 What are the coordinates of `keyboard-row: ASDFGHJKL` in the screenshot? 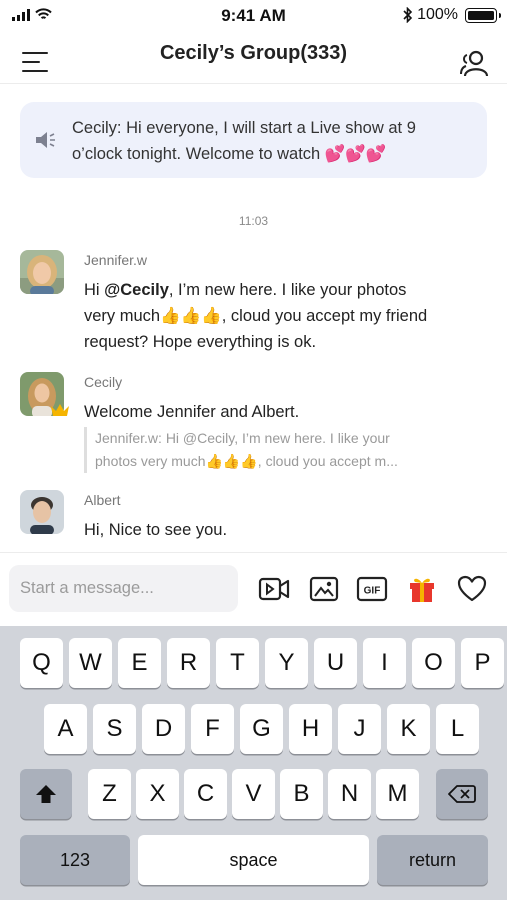 It's located at (253, 729).